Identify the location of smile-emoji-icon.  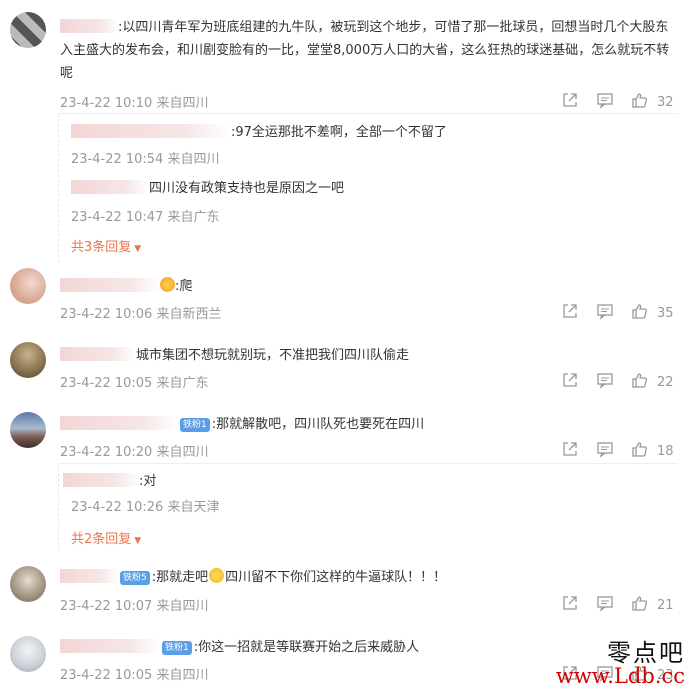
(217, 575).